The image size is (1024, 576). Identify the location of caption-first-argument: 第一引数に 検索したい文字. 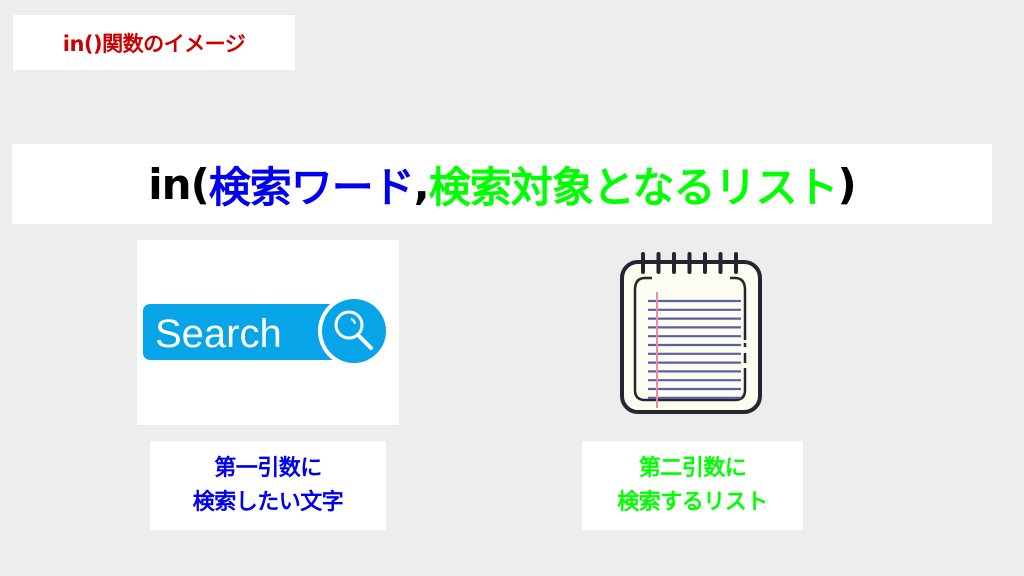
(268, 485).